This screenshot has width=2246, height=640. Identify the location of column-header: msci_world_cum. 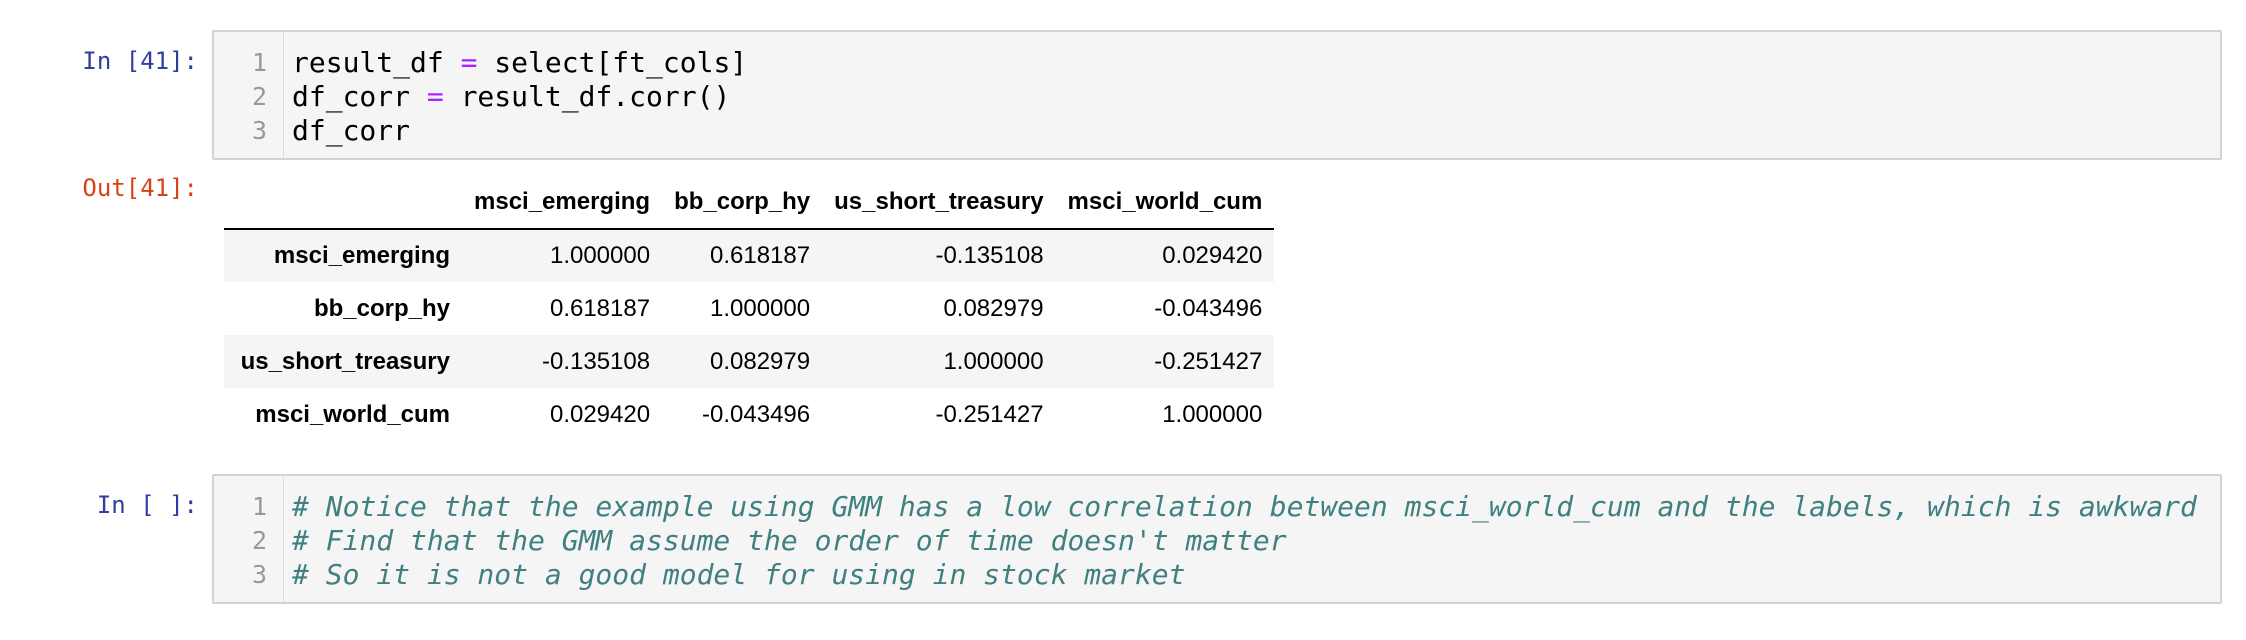
(1165, 203).